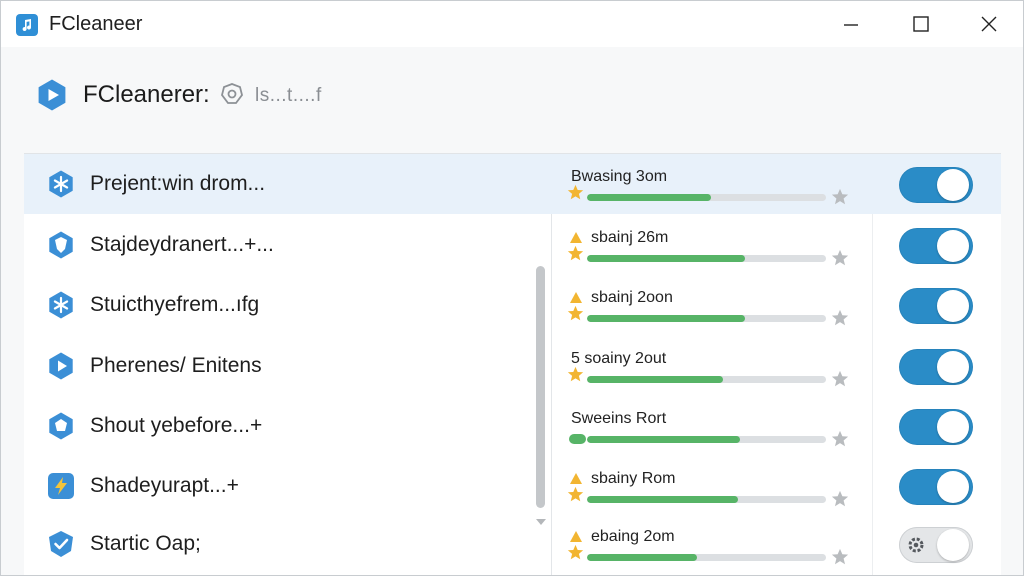  Describe the element at coordinates (164, 485) in the screenshot. I see `list-item-label: Shadeyurapt...+` at that location.